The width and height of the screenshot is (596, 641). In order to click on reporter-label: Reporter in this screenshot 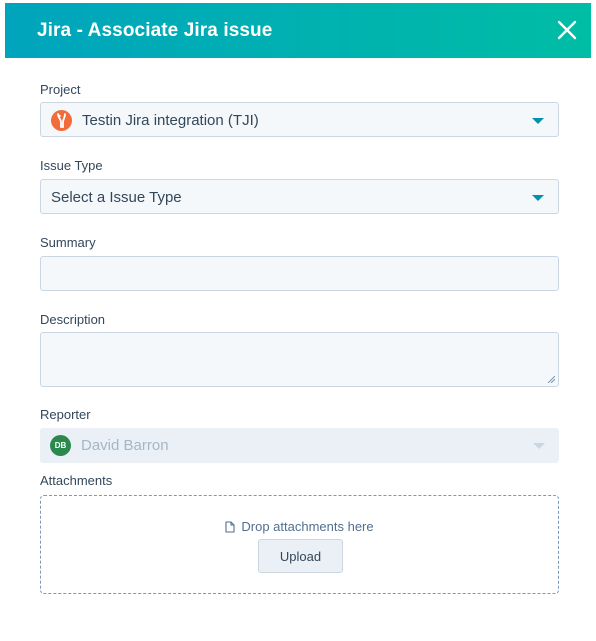, I will do `click(65, 414)`.